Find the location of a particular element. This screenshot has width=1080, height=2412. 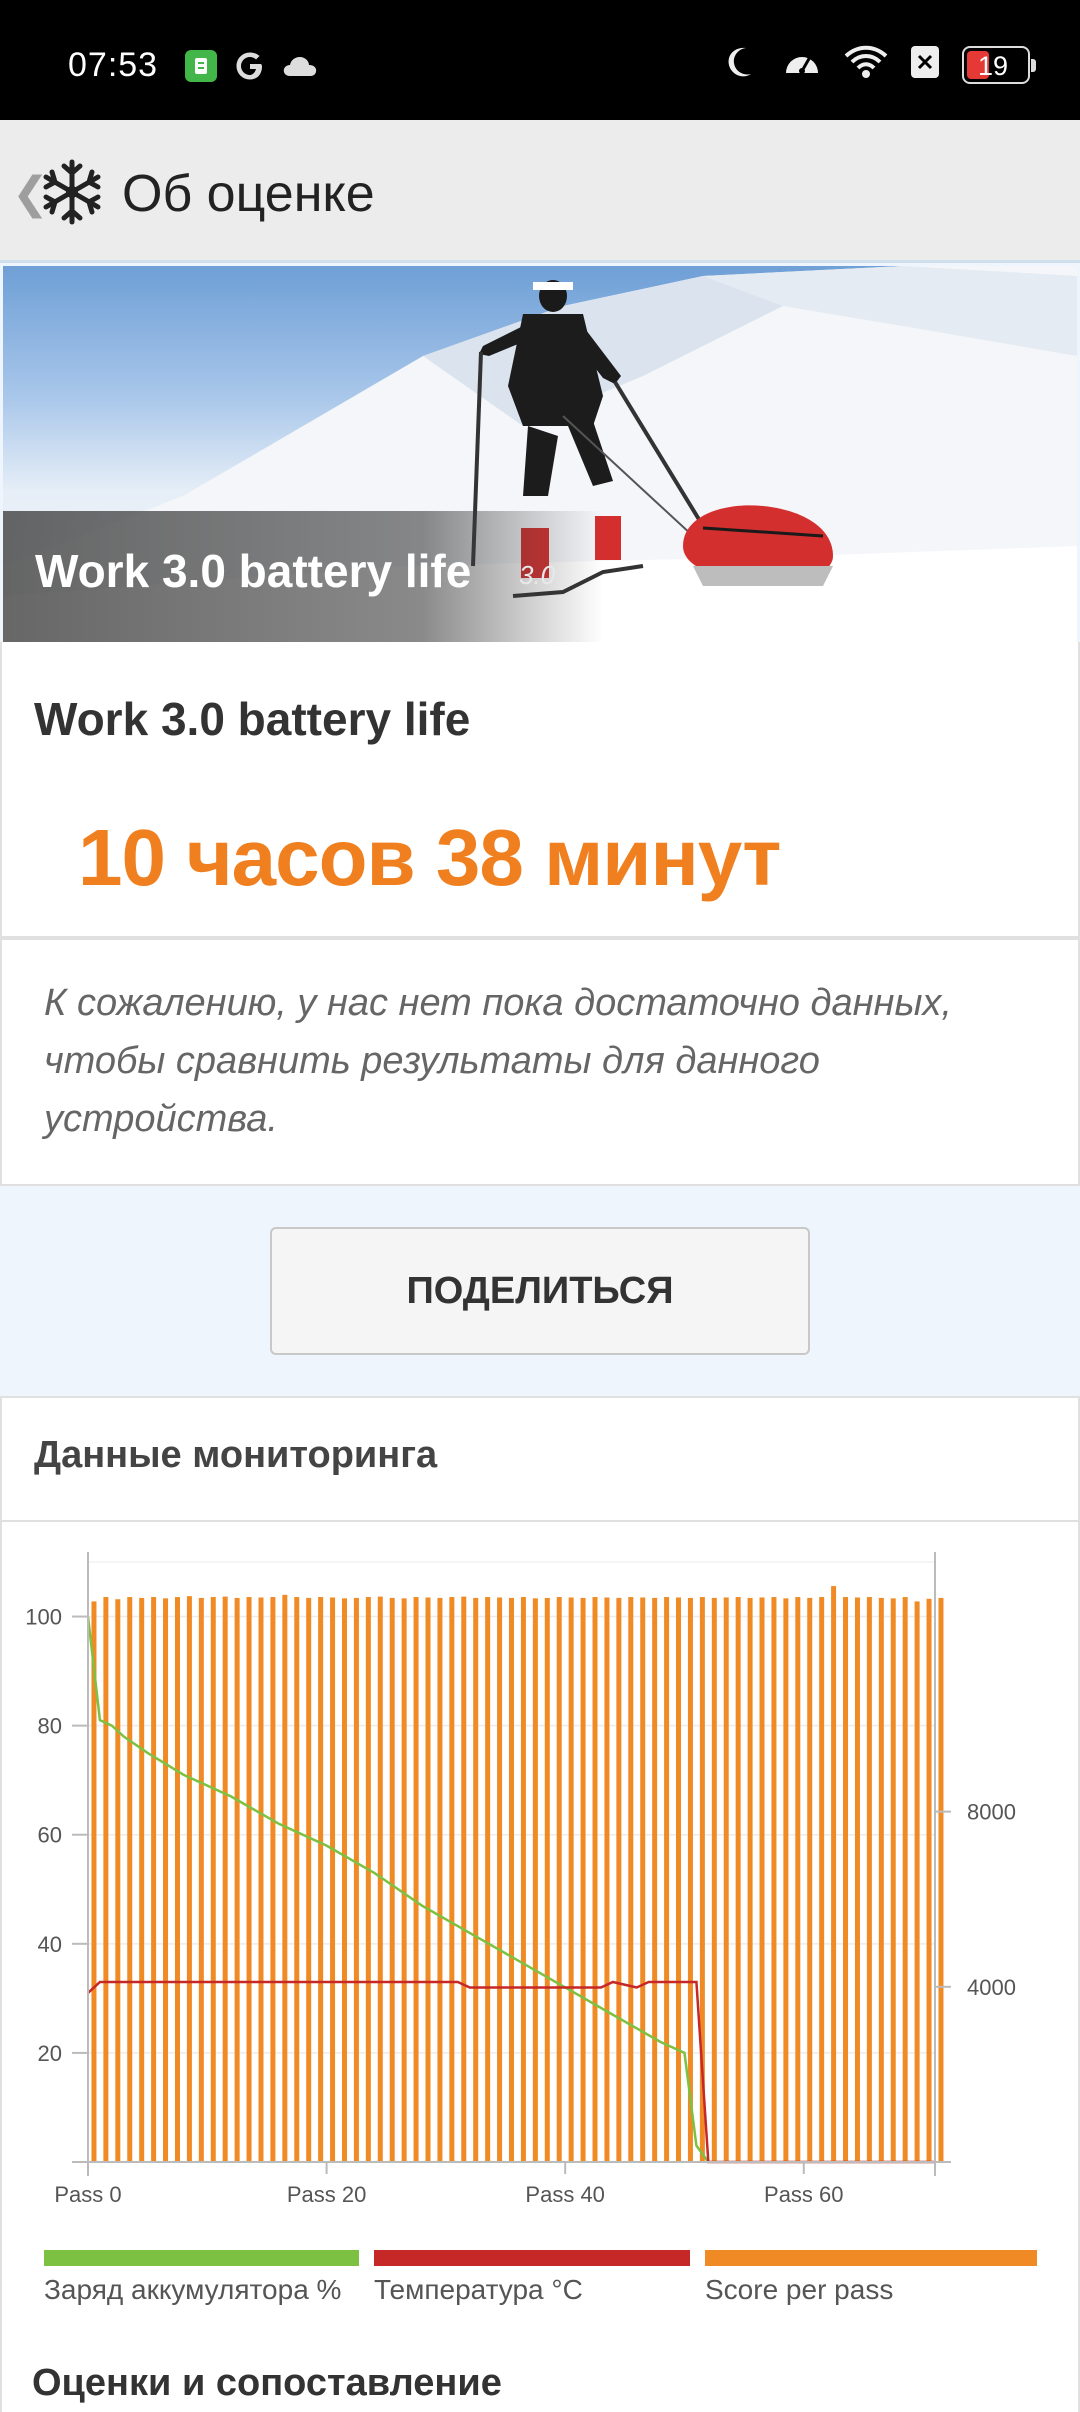

legend-item-temperature: Температура °C is located at coordinates (532, 2285).